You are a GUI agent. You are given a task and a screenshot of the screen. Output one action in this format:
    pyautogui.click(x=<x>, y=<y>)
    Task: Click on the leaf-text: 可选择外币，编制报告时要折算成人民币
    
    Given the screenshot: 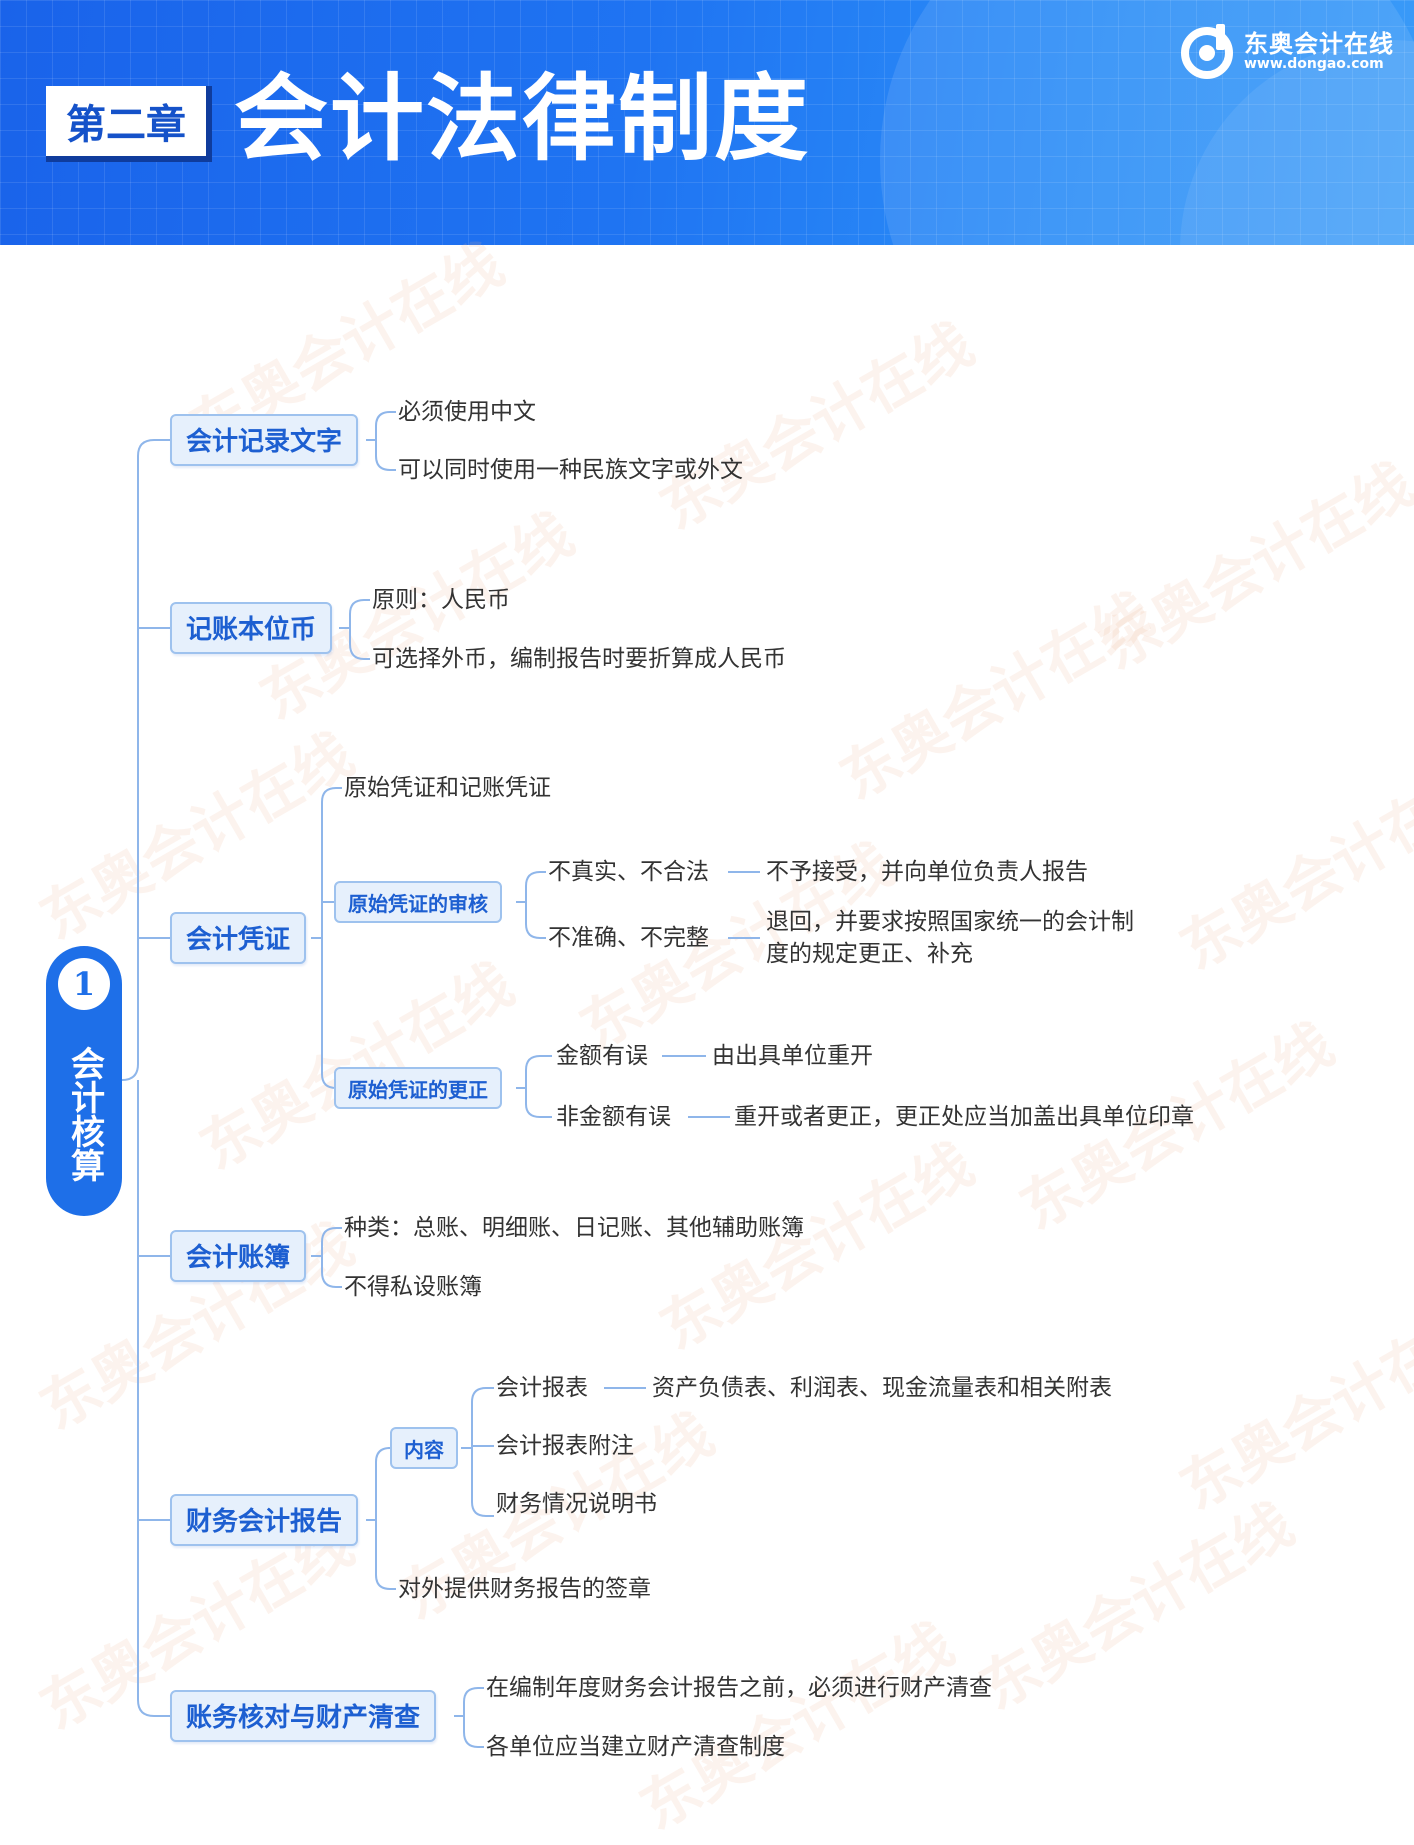 What is the action you would take?
    pyautogui.click(x=579, y=659)
    